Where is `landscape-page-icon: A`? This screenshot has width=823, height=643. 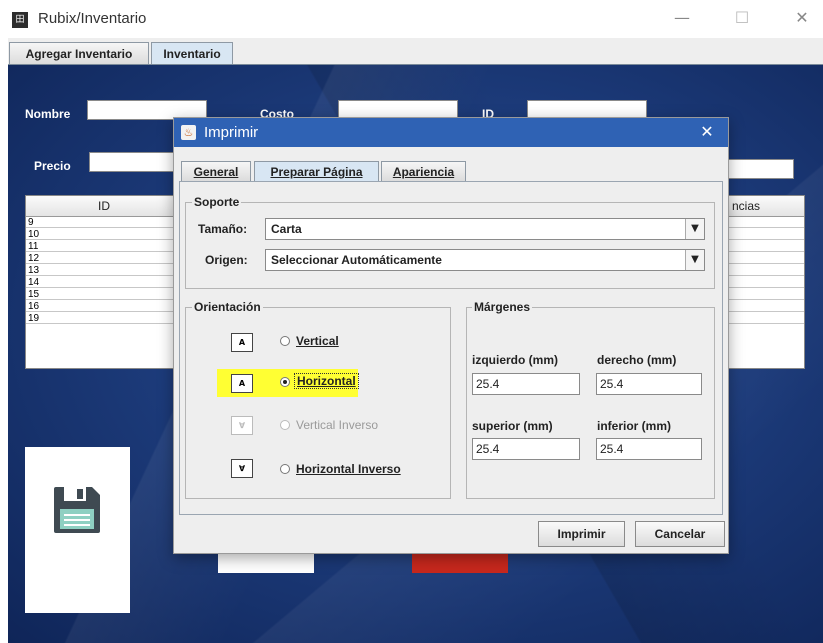 landscape-page-icon: A is located at coordinates (242, 383).